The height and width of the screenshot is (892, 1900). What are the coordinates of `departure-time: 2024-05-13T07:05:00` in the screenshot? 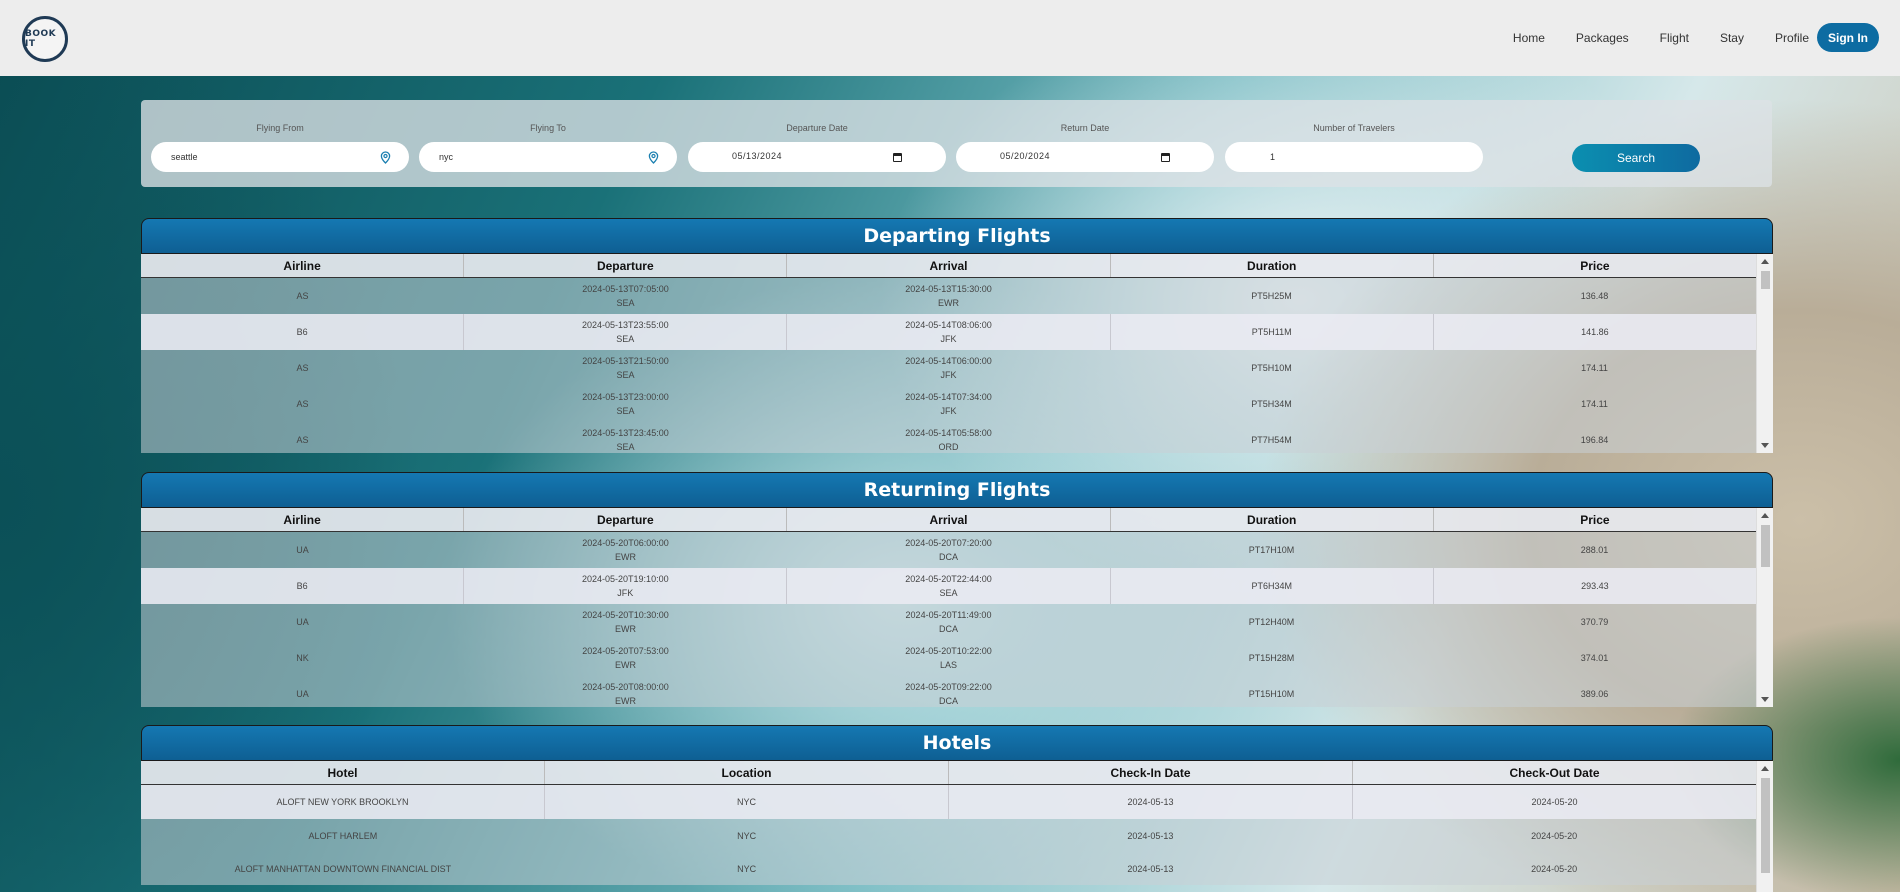 It's located at (625, 289).